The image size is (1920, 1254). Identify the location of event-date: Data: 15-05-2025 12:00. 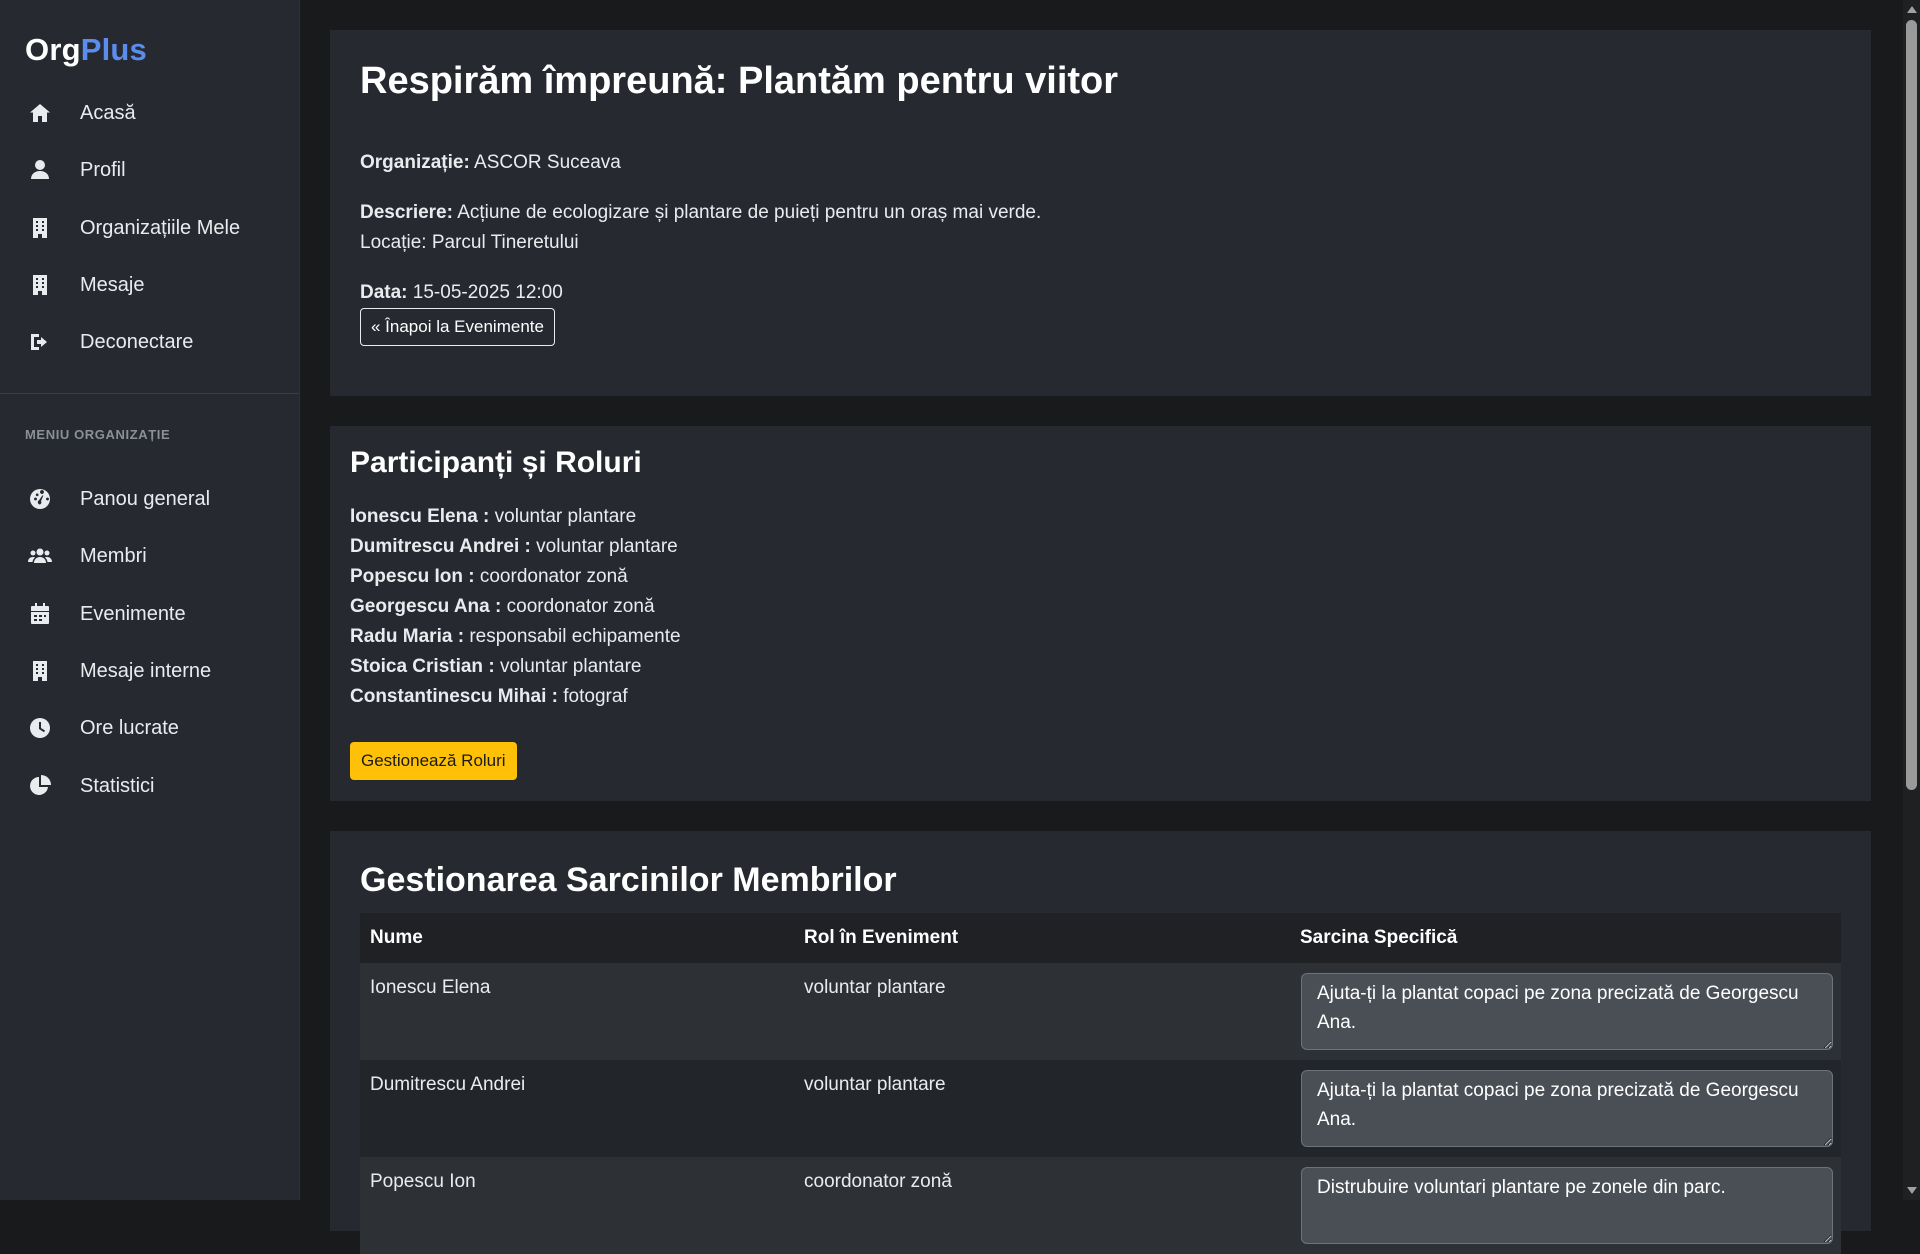
(461, 293).